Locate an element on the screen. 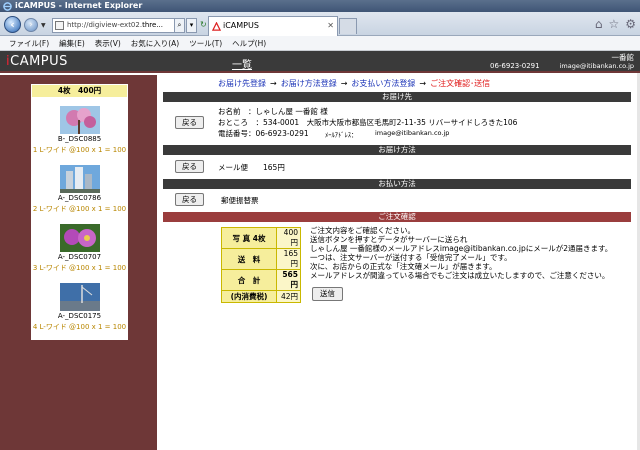 The height and width of the screenshot is (450, 640). confirm-message: 次に、お店からの正式な「注文確メール」が届きます。 is located at coordinates (403, 266).